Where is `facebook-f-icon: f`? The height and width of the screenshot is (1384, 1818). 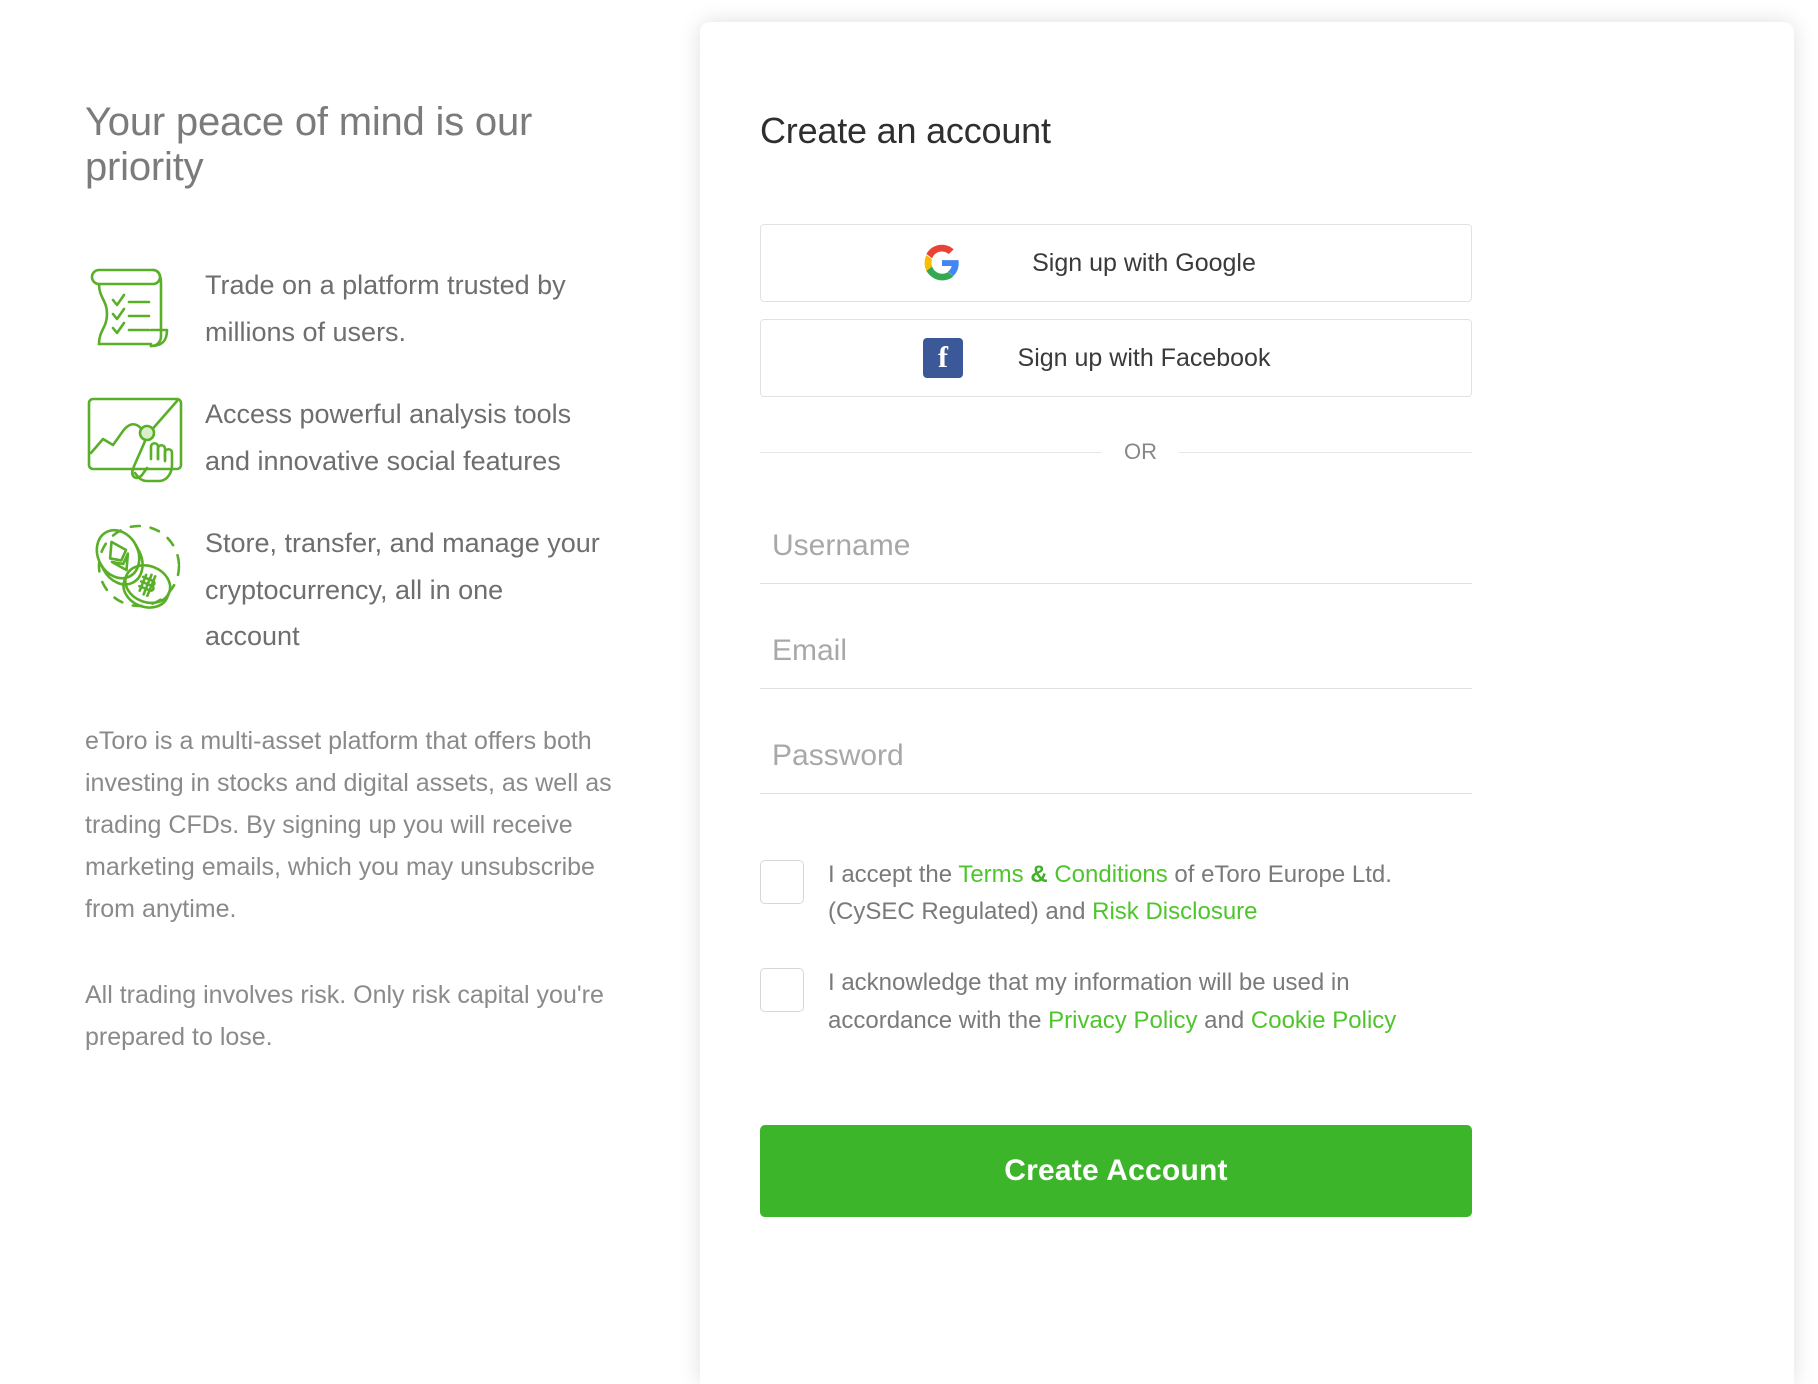 facebook-f-icon: f is located at coordinates (943, 358).